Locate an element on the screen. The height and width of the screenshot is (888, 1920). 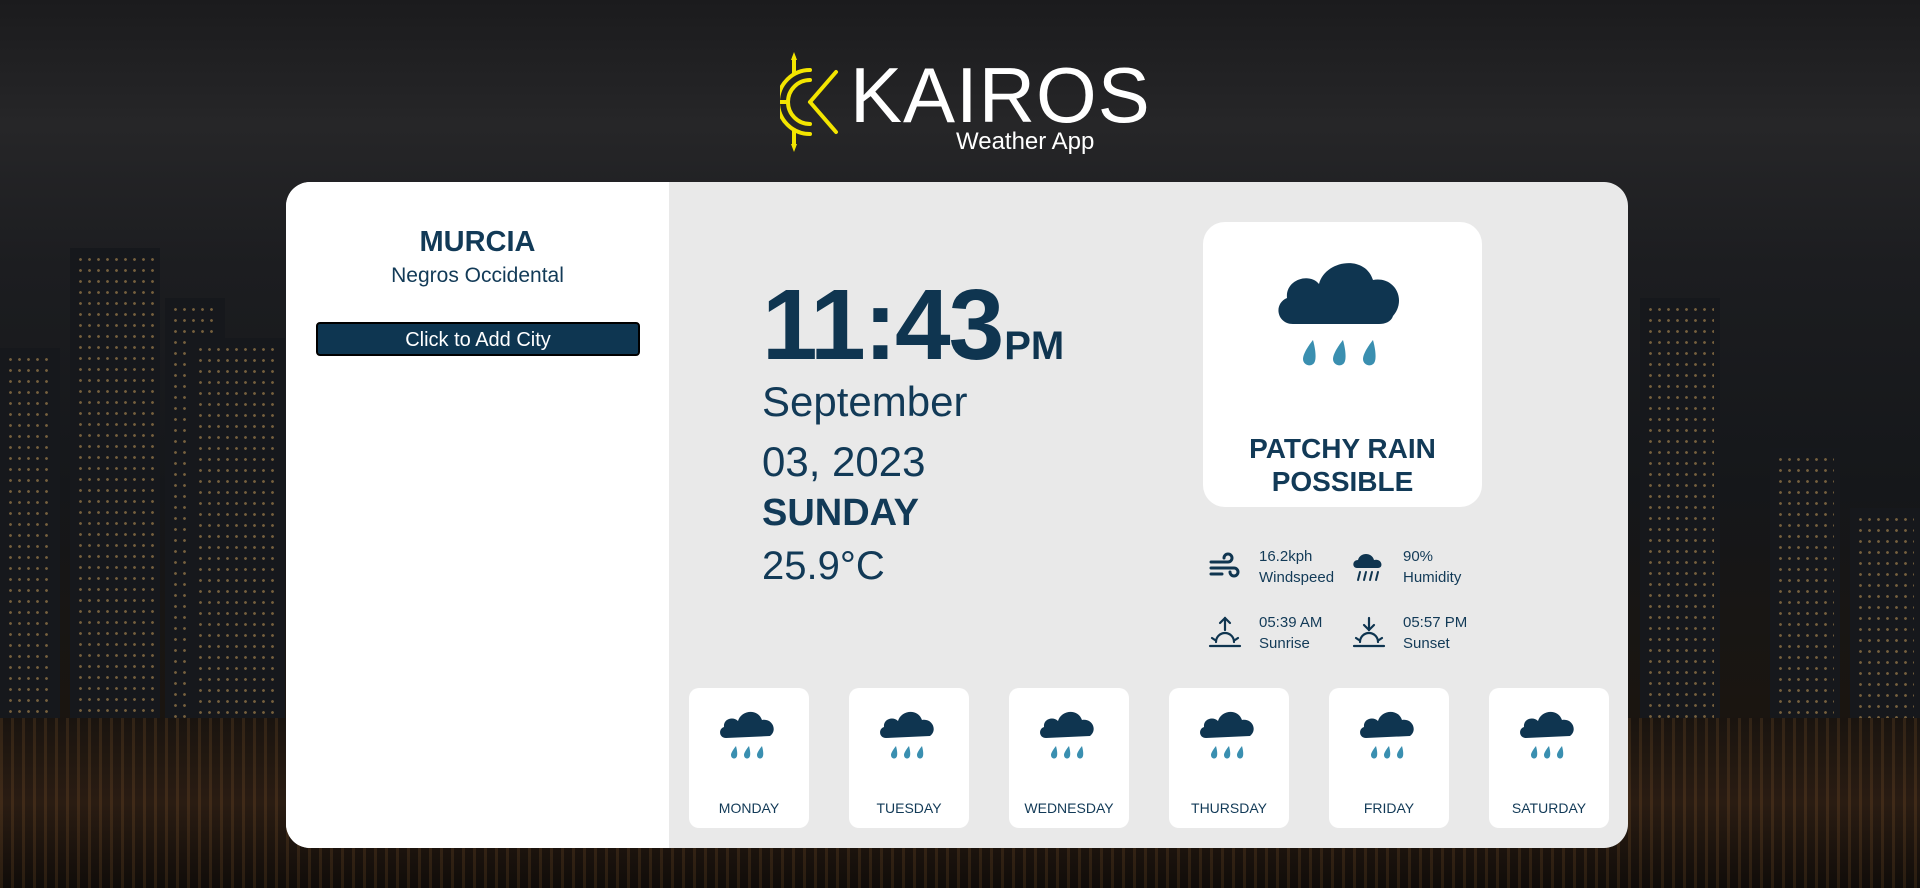
current-weekday: SUNDAY is located at coordinates (840, 513).